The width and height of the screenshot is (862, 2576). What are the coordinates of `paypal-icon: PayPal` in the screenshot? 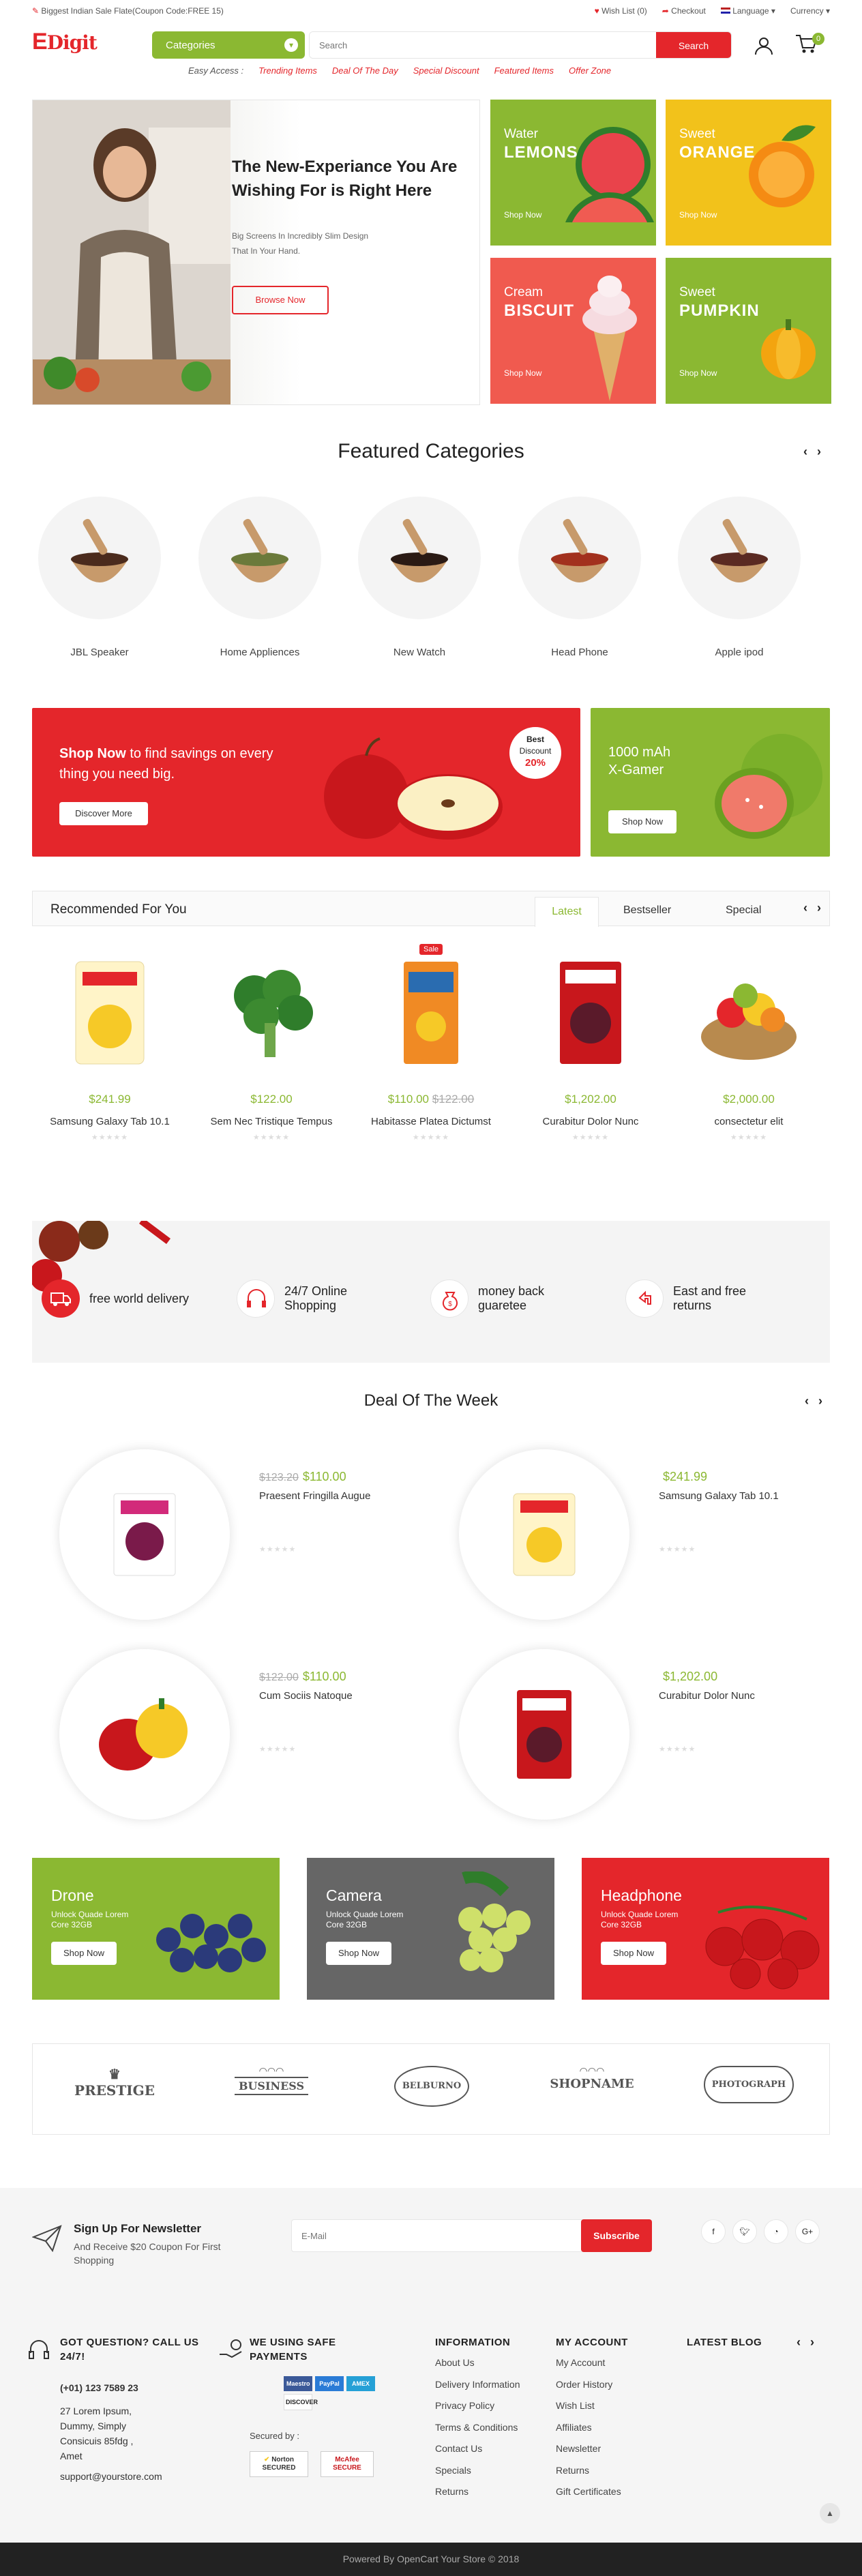 It's located at (329, 2383).